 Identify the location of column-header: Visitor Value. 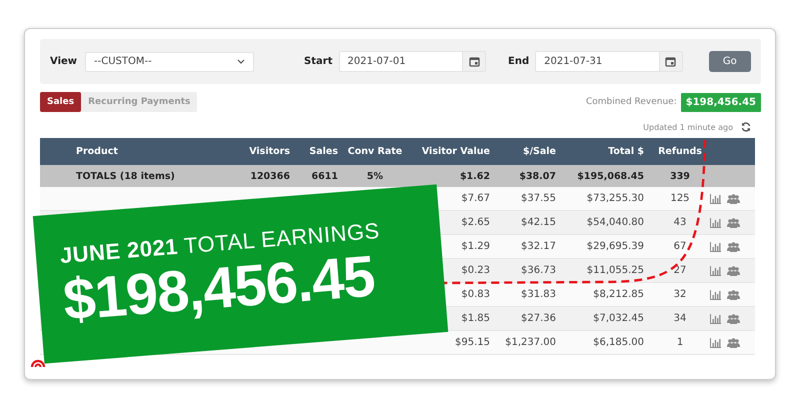
(451, 151).